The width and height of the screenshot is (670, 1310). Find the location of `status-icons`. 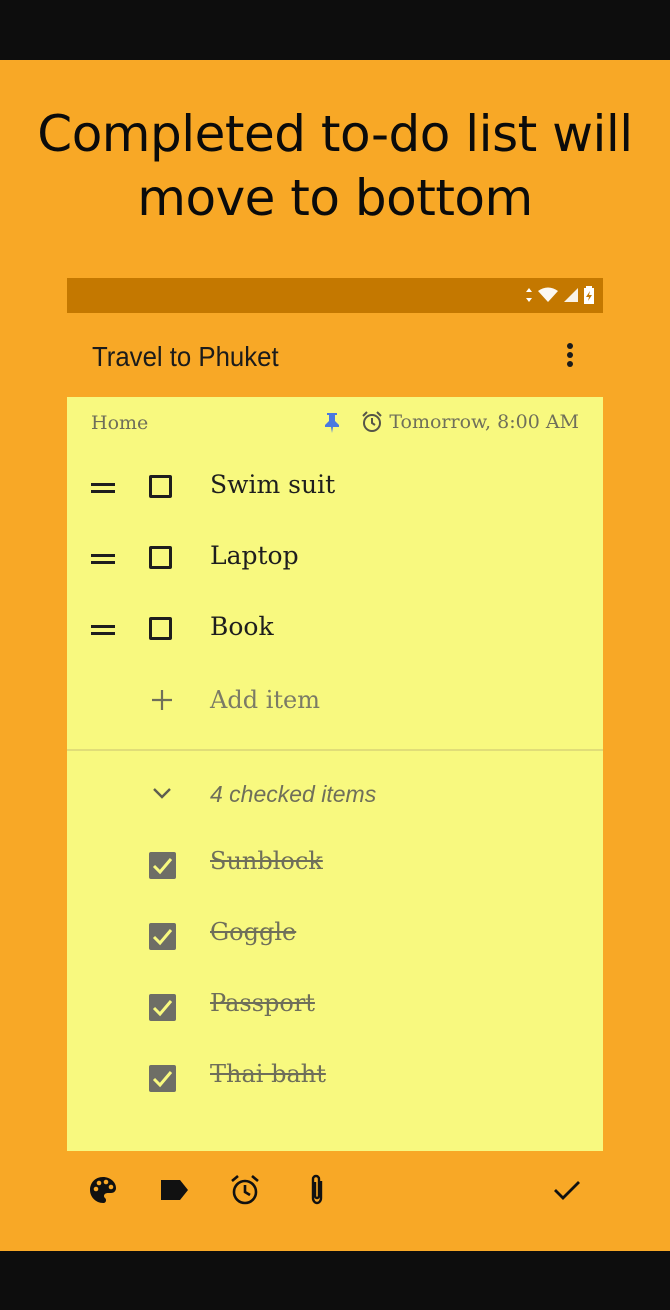

status-icons is located at coordinates (560, 295).